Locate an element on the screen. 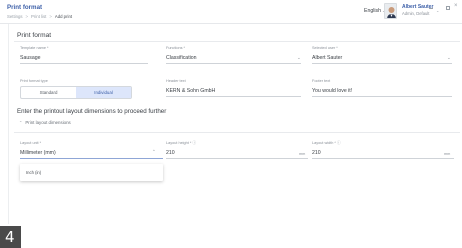  user-role: Admin, Default is located at coordinates (416, 13).